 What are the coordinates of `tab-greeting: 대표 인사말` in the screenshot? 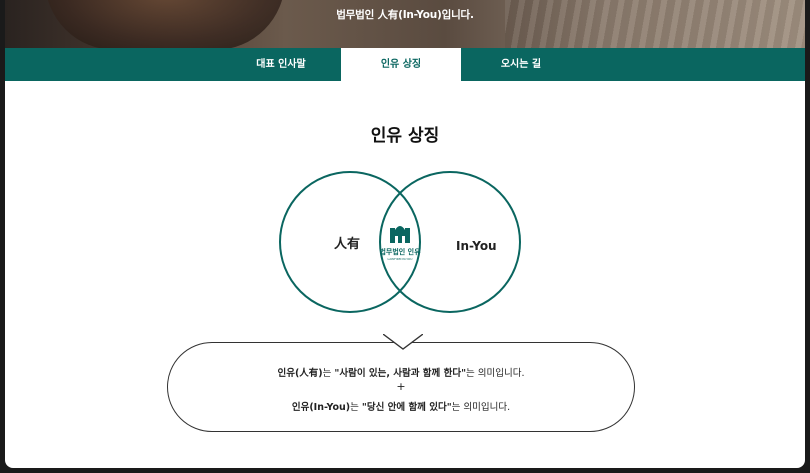 It's located at (281, 64).